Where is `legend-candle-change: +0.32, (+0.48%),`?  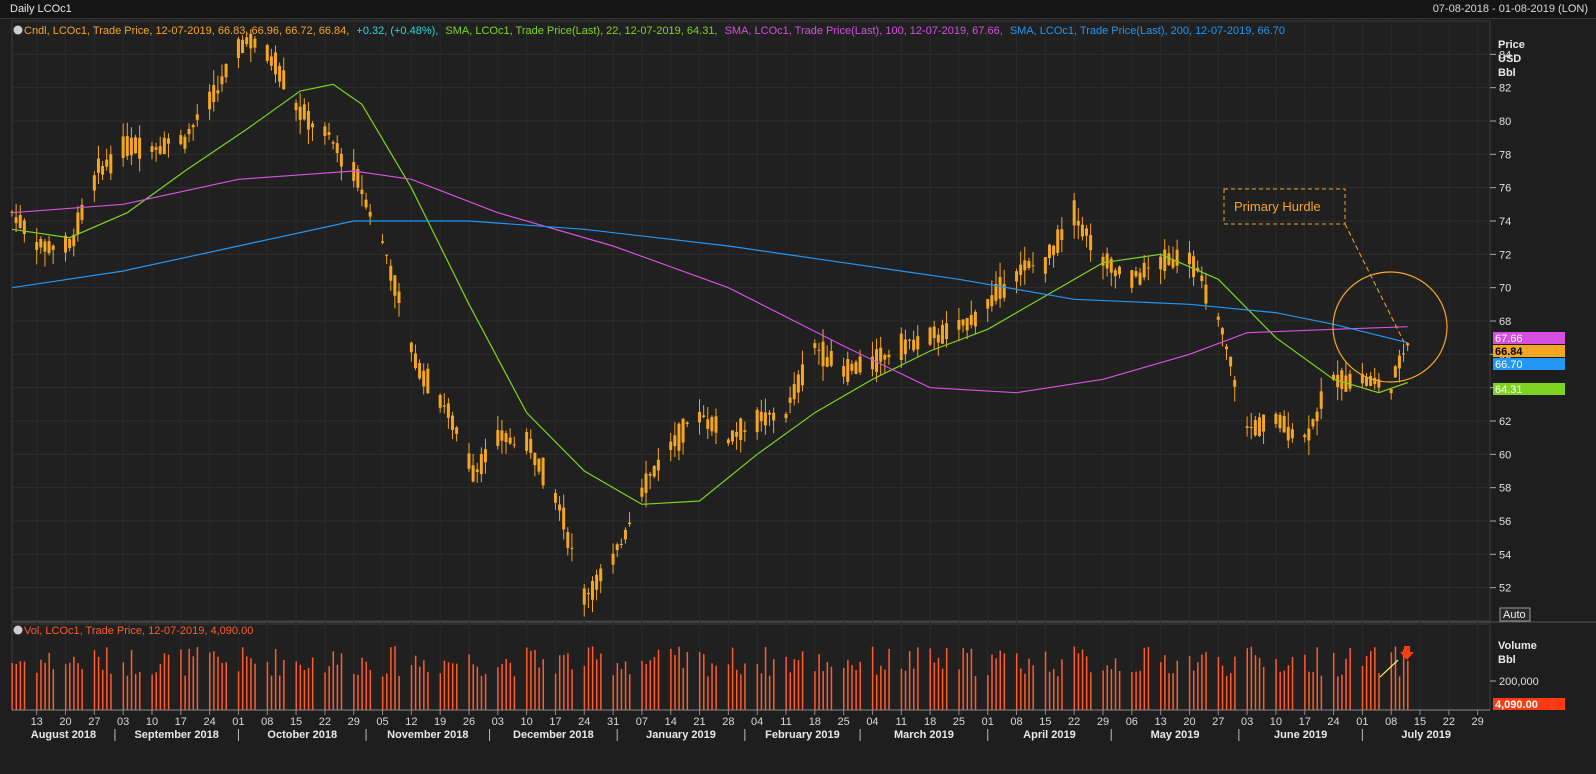
legend-candle-change: +0.32, (+0.48%), is located at coordinates (397, 31).